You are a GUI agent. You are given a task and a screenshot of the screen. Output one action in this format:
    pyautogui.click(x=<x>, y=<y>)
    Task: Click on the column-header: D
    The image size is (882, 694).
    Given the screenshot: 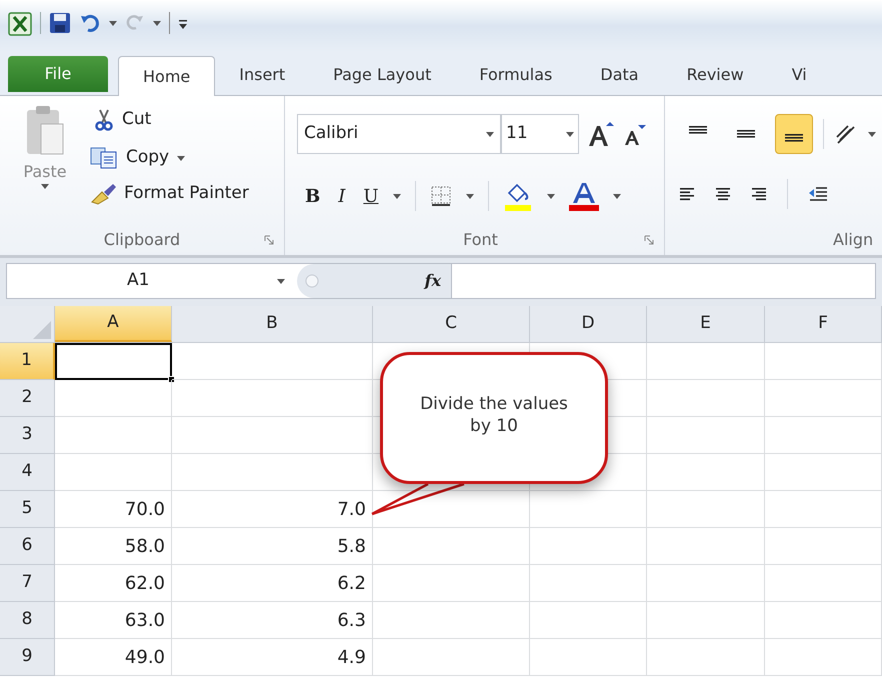 What is the action you would take?
    pyautogui.click(x=588, y=324)
    